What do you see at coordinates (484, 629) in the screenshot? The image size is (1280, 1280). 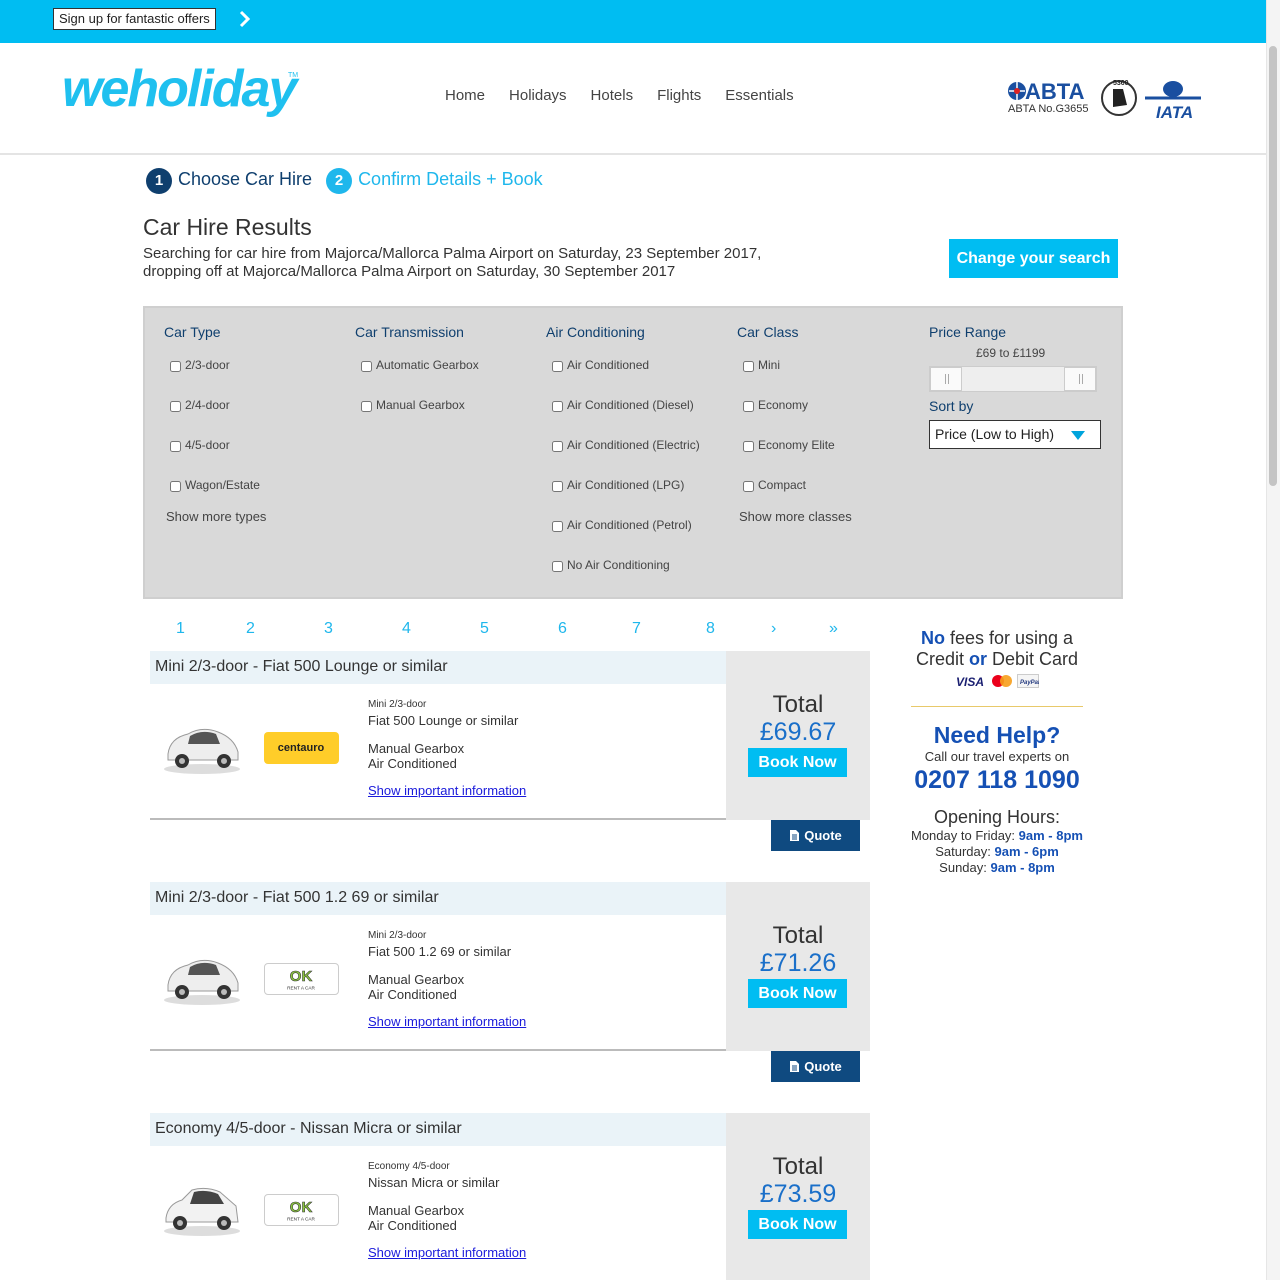 I see `page-link: 5` at bounding box center [484, 629].